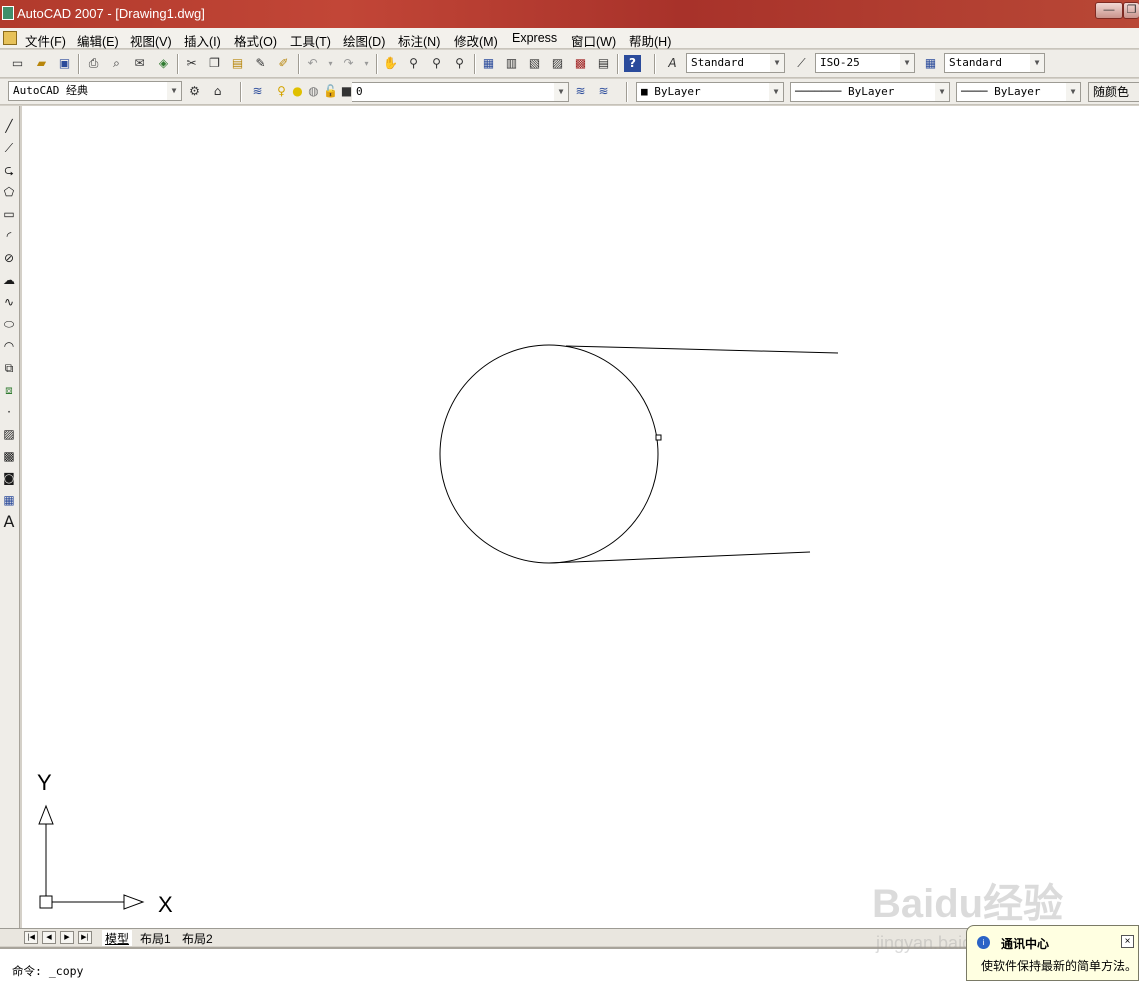 This screenshot has width=1139, height=981. I want to click on polyline-icon: ⮎, so click(9, 170).